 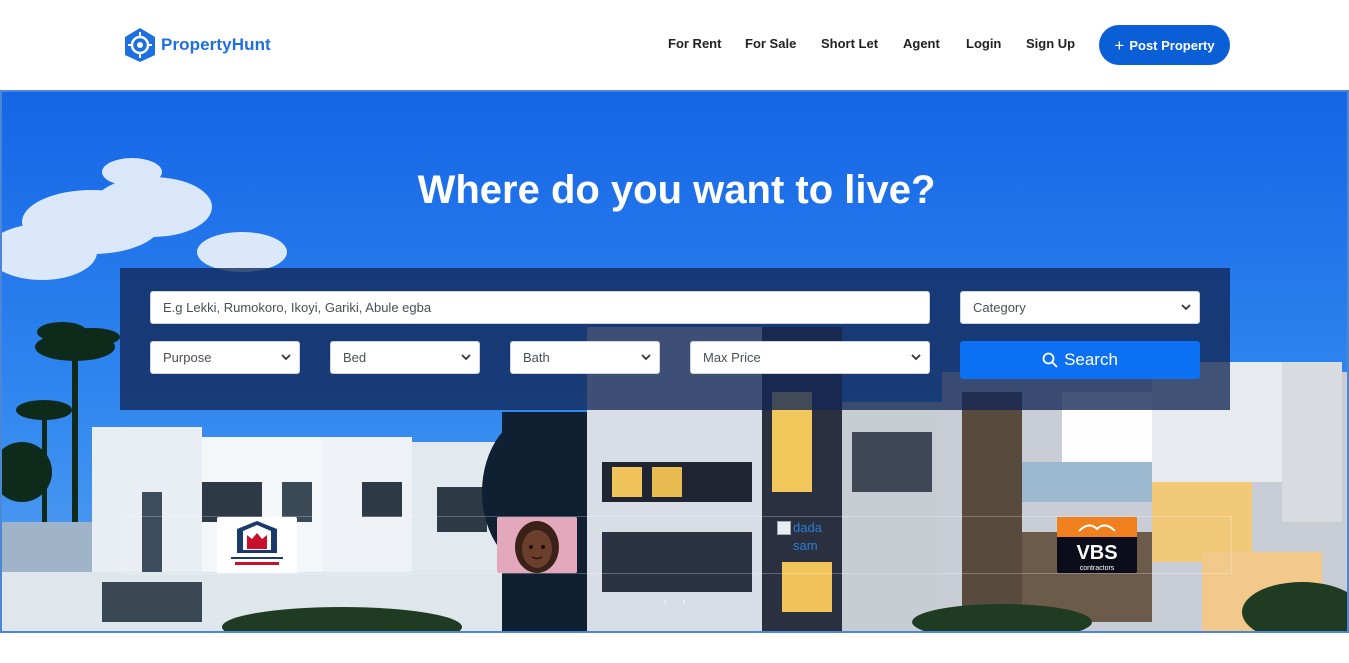 What do you see at coordinates (732, 357) in the screenshot?
I see `max-price-select-value: Max Price` at bounding box center [732, 357].